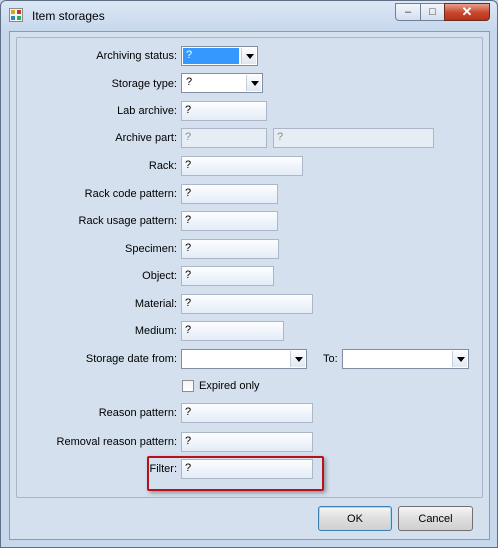  Describe the element at coordinates (188, 386) in the screenshot. I see `expired-only-checkbox` at that location.